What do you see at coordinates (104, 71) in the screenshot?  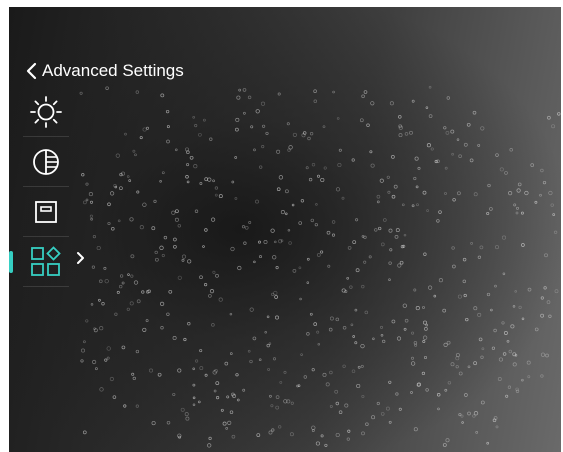 I see `back-button: Advanced Settings` at bounding box center [104, 71].